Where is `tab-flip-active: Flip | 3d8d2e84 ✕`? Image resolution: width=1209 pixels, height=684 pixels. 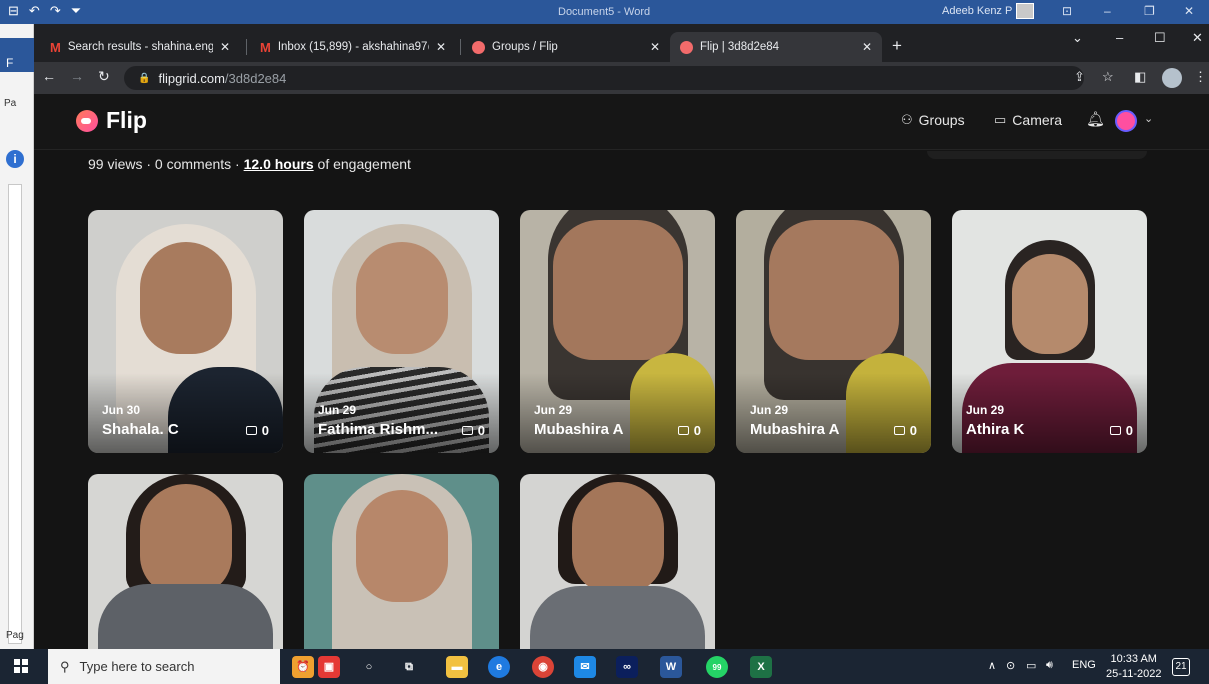
tab-flip-active: Flip | 3d8d2e84 ✕ is located at coordinates (776, 47).